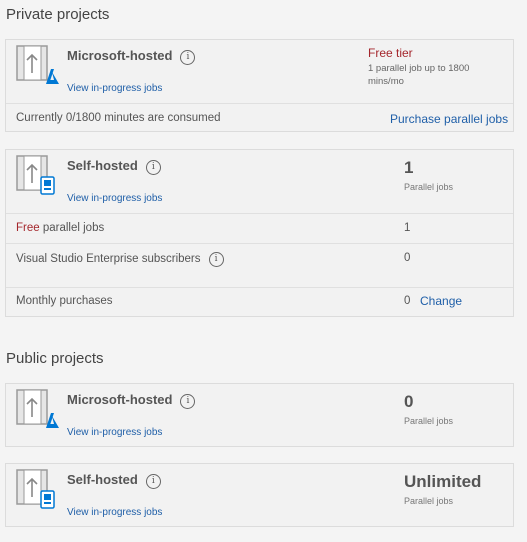 This screenshot has width=527, height=542. I want to click on free-tier-note: 1 parallel job up to 1800 mins/mo, so click(419, 75).